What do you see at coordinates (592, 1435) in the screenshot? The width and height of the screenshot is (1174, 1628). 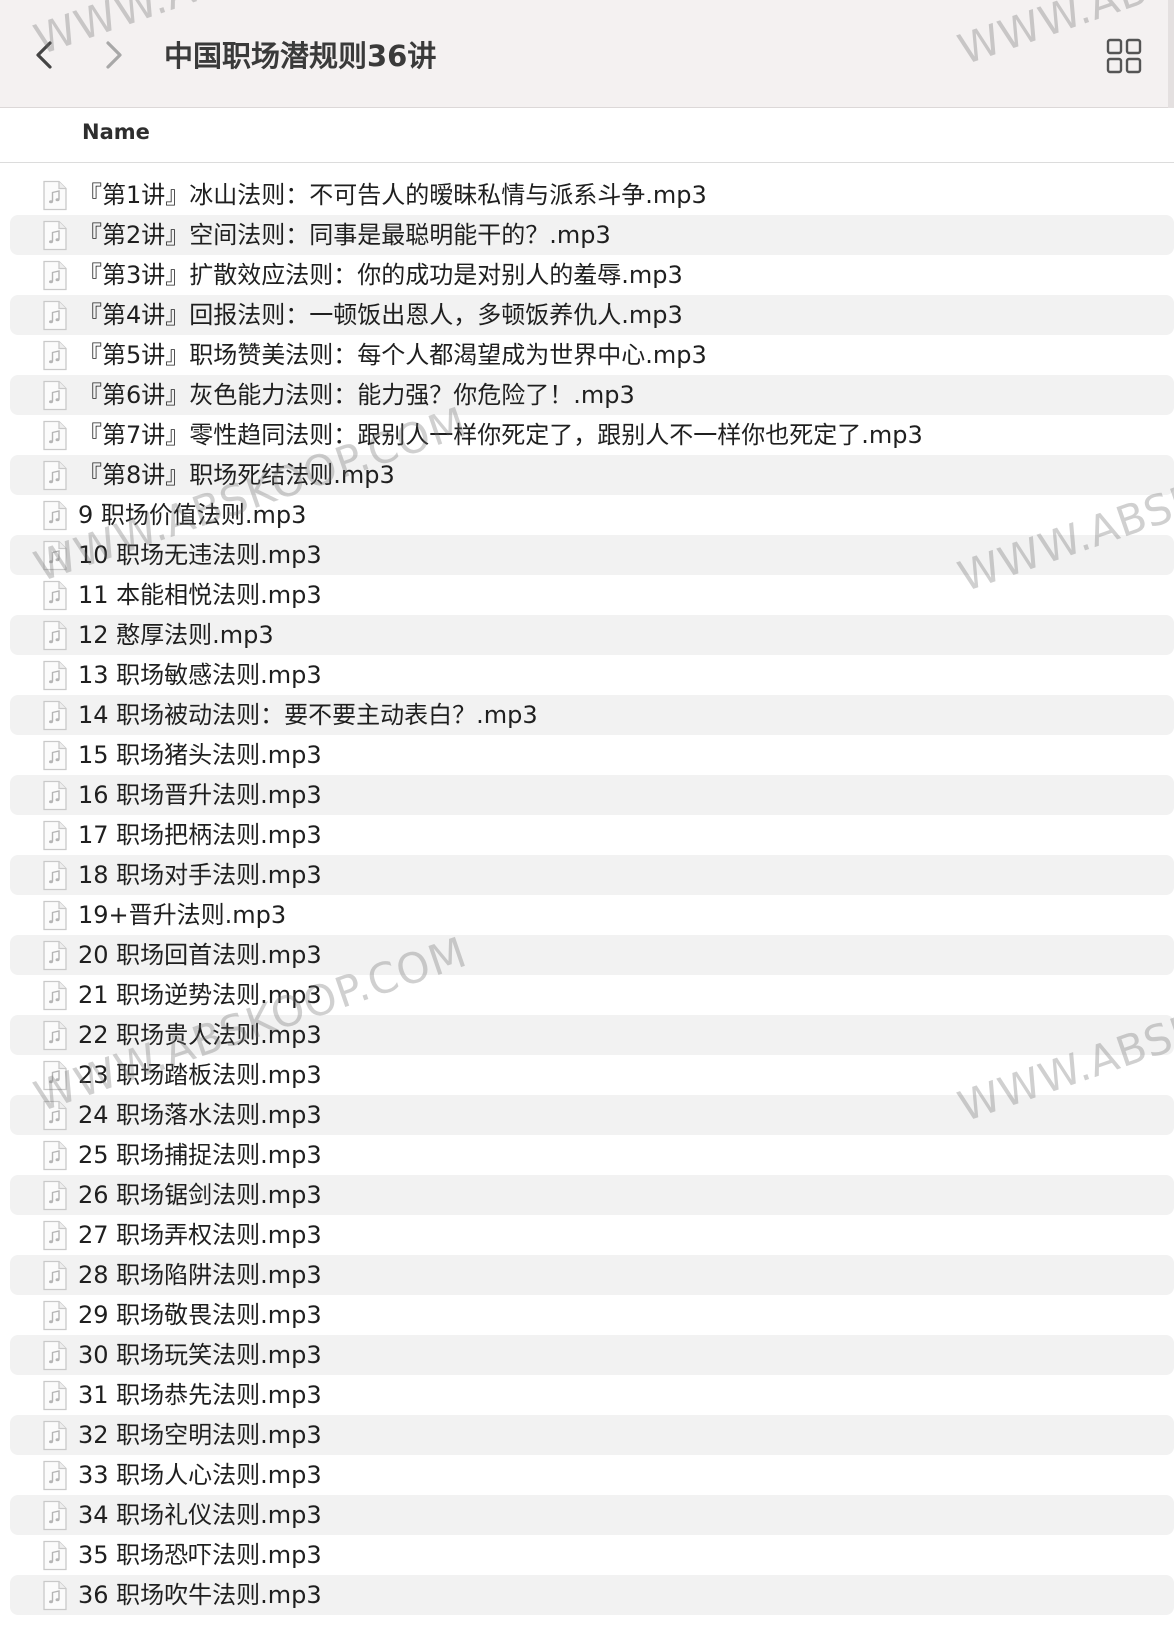 I see `file-row: 32 职场空明法则.mp3` at bounding box center [592, 1435].